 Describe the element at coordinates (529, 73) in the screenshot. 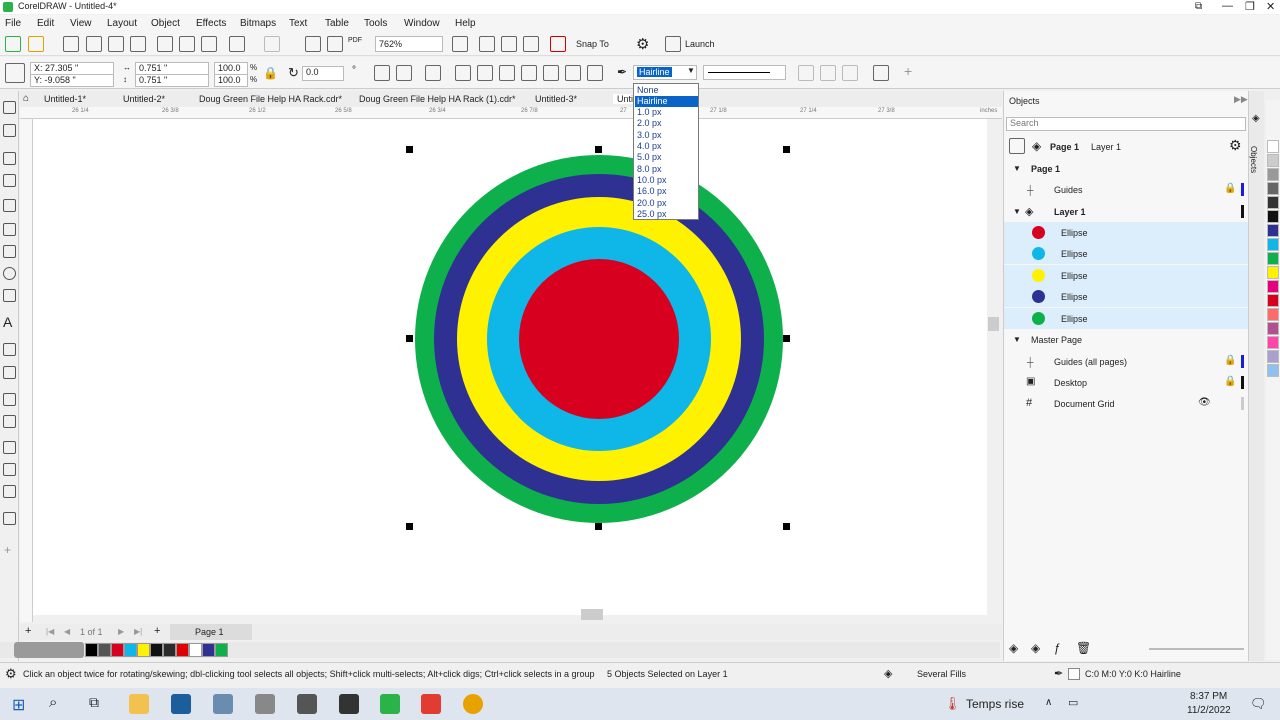

I see `simplify-icon` at that location.